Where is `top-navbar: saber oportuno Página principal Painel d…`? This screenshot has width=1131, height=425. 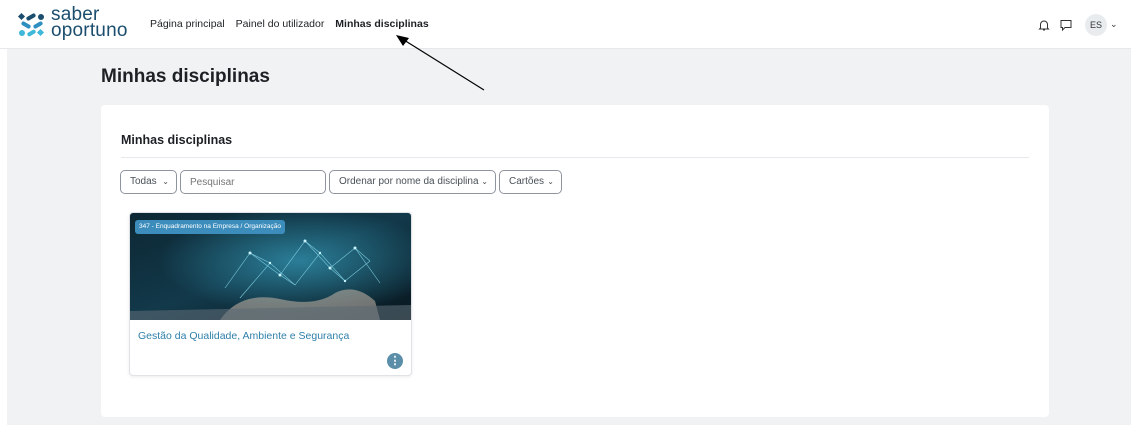
top-navbar: saber oportuno Página principal Painel d… is located at coordinates (565, 24).